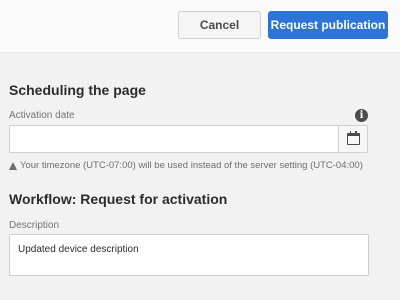  I want to click on activation-date-label: Activation date, so click(42, 115).